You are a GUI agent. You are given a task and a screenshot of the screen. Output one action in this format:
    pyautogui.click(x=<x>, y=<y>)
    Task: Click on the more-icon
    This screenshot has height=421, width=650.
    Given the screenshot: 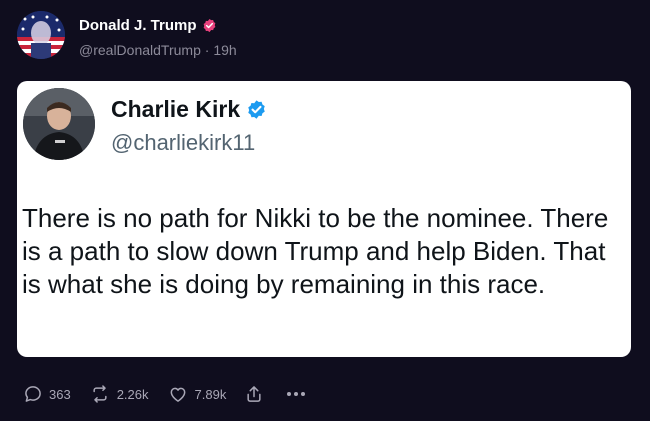 What is the action you would take?
    pyautogui.click(x=296, y=394)
    